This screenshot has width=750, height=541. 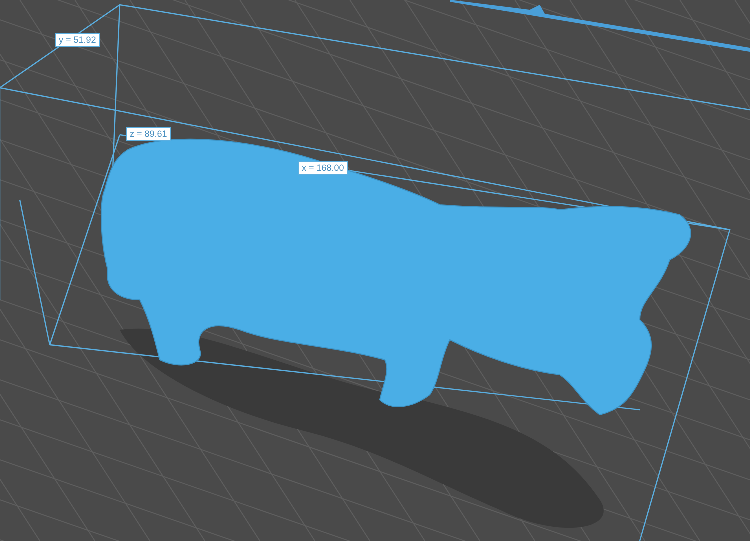 I want to click on dimension-label: x = 168.00, so click(x=323, y=168).